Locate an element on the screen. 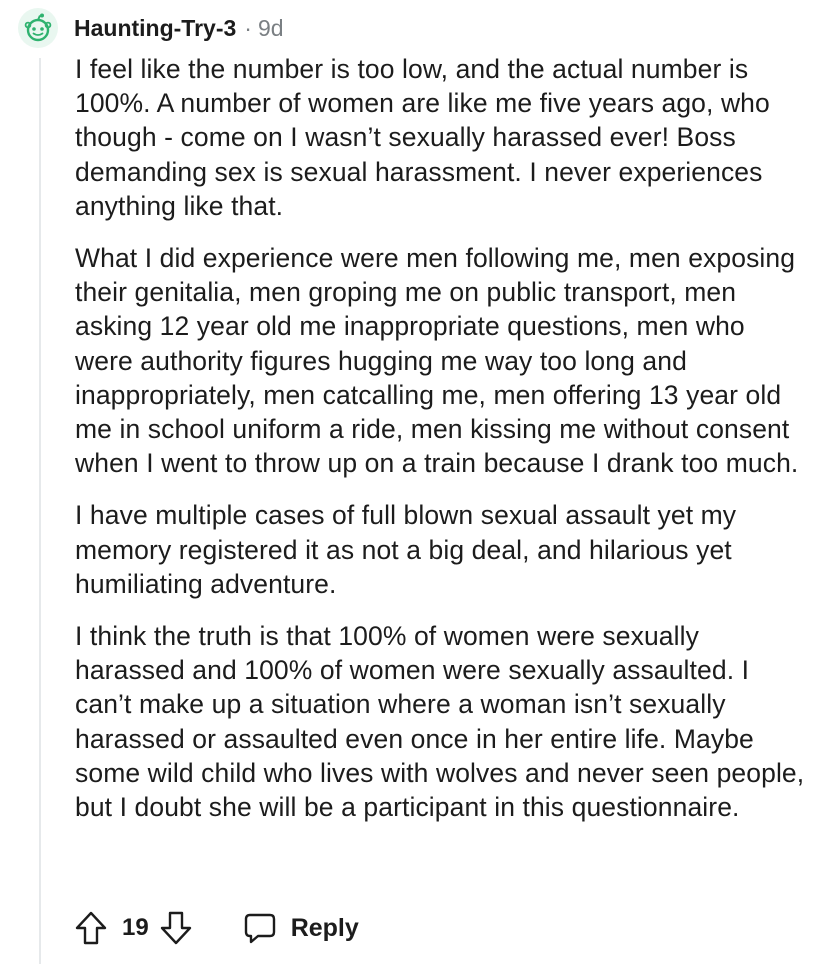  reply-button: Reply is located at coordinates (301, 928).